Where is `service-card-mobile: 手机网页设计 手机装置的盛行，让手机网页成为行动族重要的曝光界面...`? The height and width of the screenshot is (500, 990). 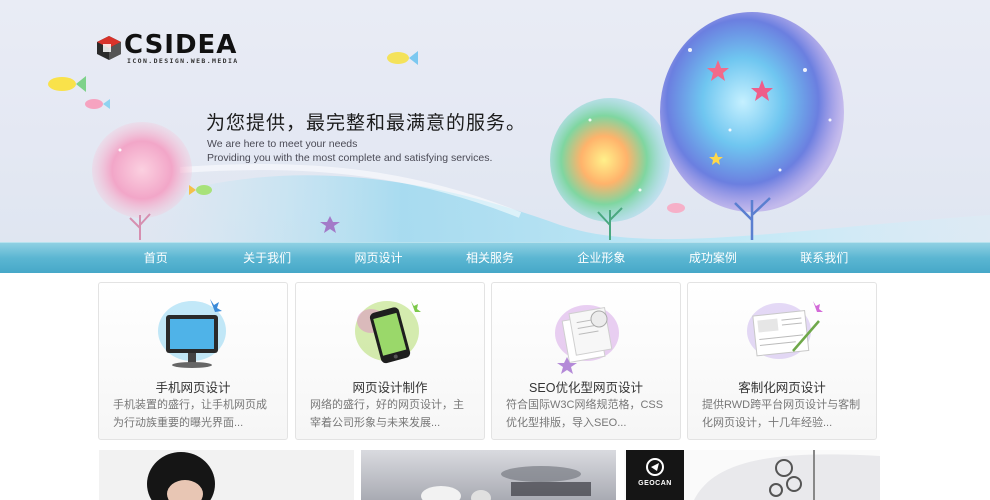
service-card-mobile: 手机网页设计 手机装置的盛行，让手机网页成为行动族重要的曝光界面... is located at coordinates (193, 361).